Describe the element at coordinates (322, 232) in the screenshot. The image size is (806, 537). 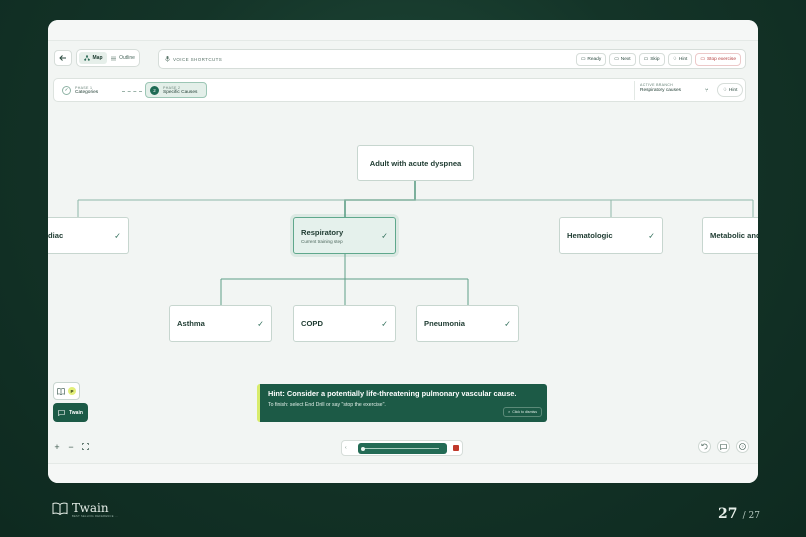
I see `respiratory-label: Respiratory` at that location.